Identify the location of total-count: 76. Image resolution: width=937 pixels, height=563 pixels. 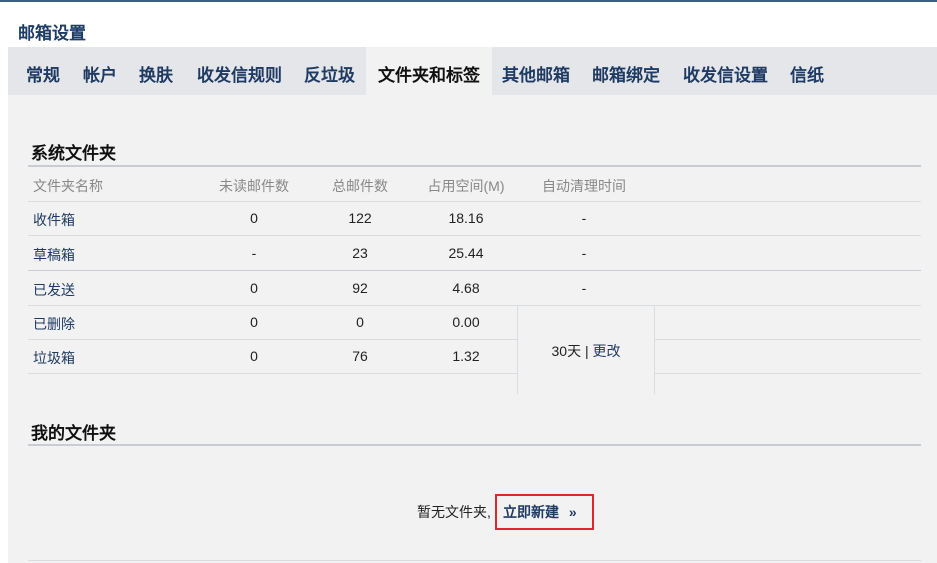
(360, 356).